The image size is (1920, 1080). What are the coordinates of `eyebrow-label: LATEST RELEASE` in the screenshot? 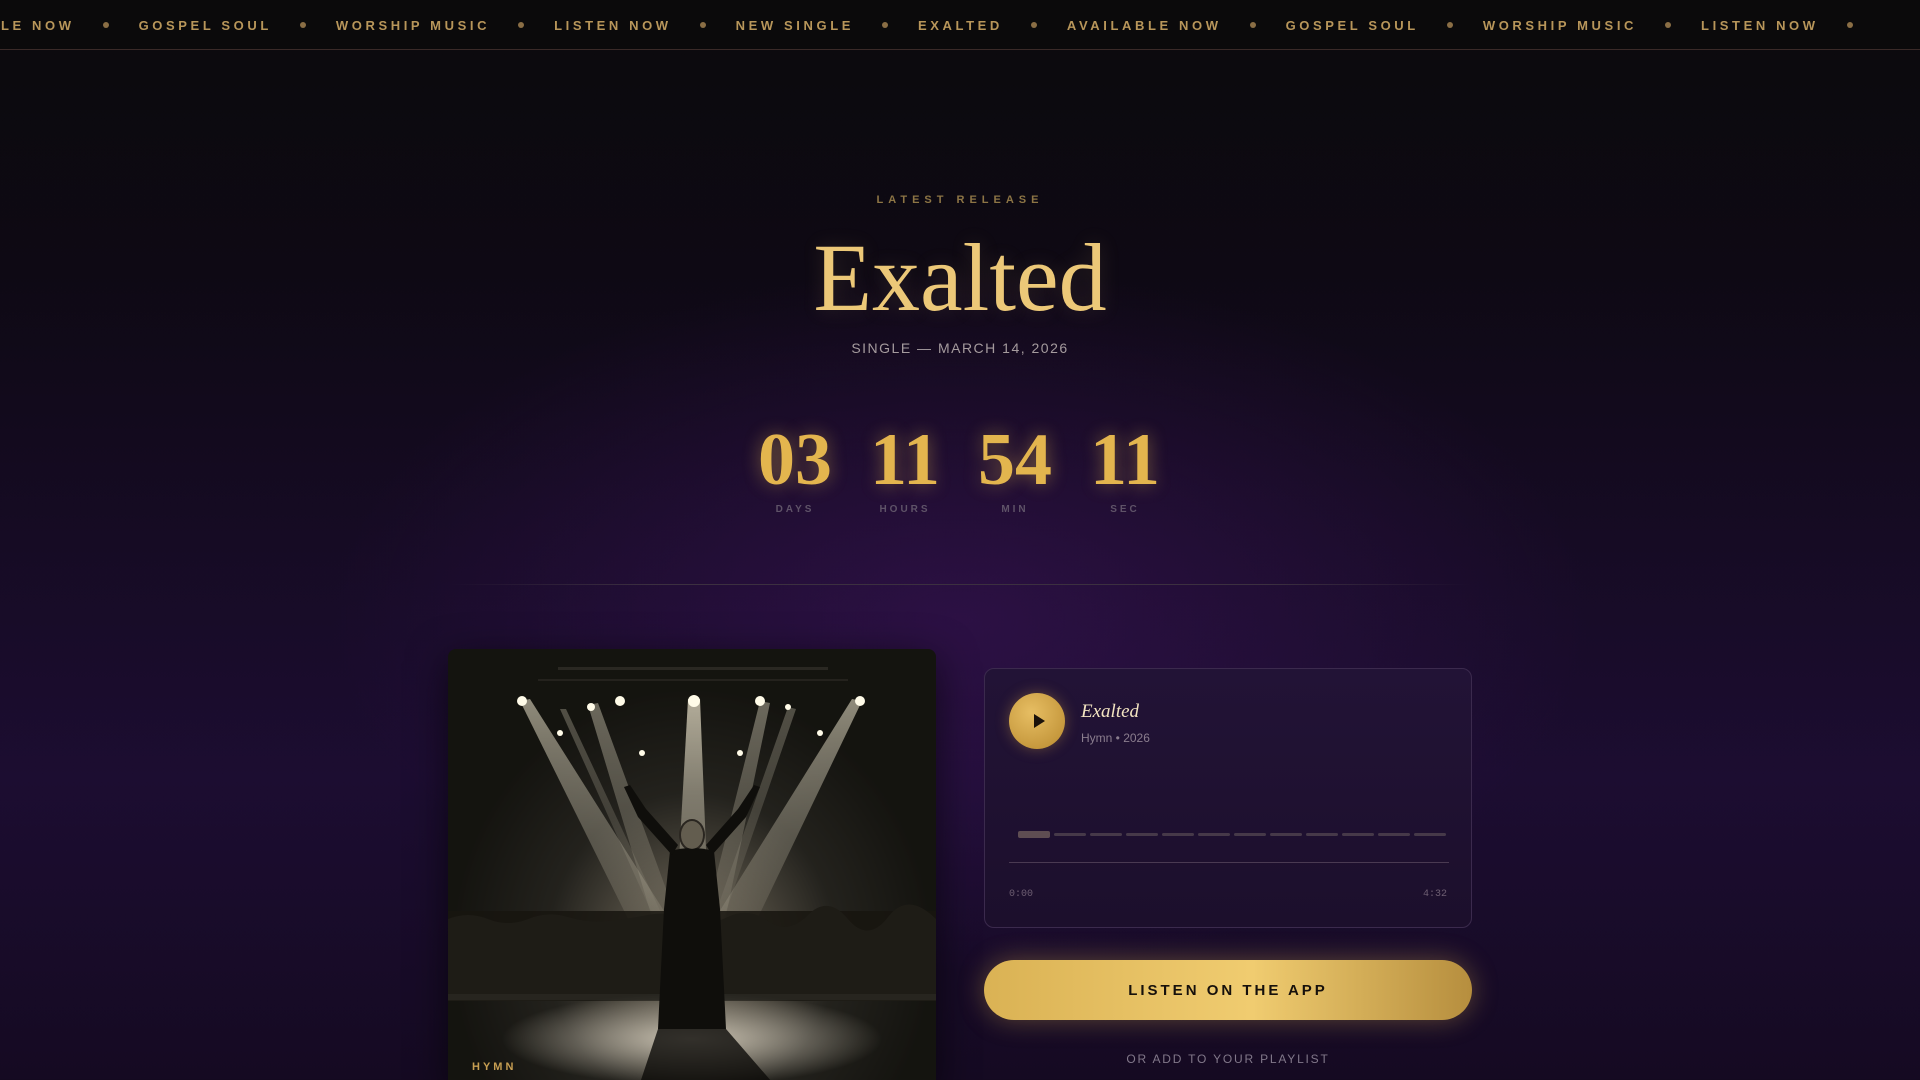 It's located at (960, 200).